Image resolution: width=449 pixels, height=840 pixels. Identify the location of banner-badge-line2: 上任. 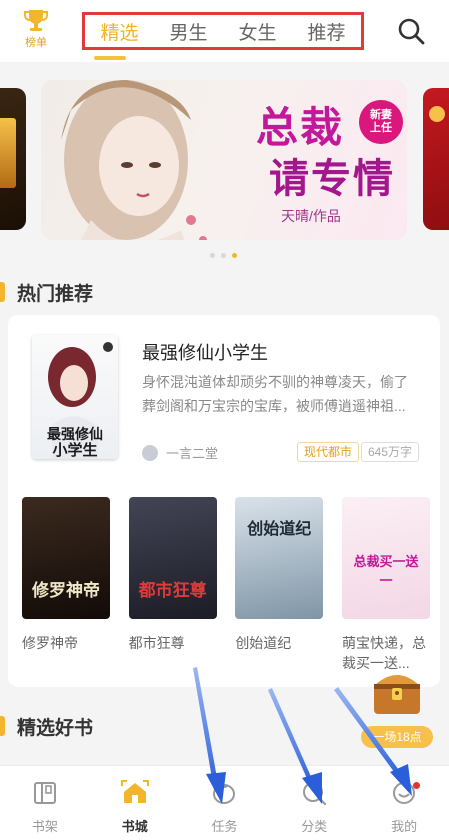
(381, 128).